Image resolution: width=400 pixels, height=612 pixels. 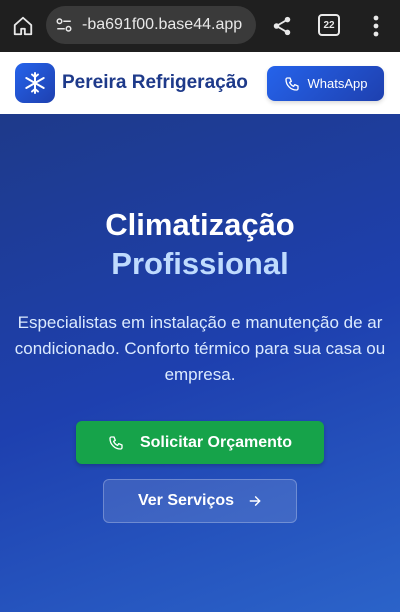 I want to click on request-quote-button: Solicitar Orçamento, so click(x=200, y=442).